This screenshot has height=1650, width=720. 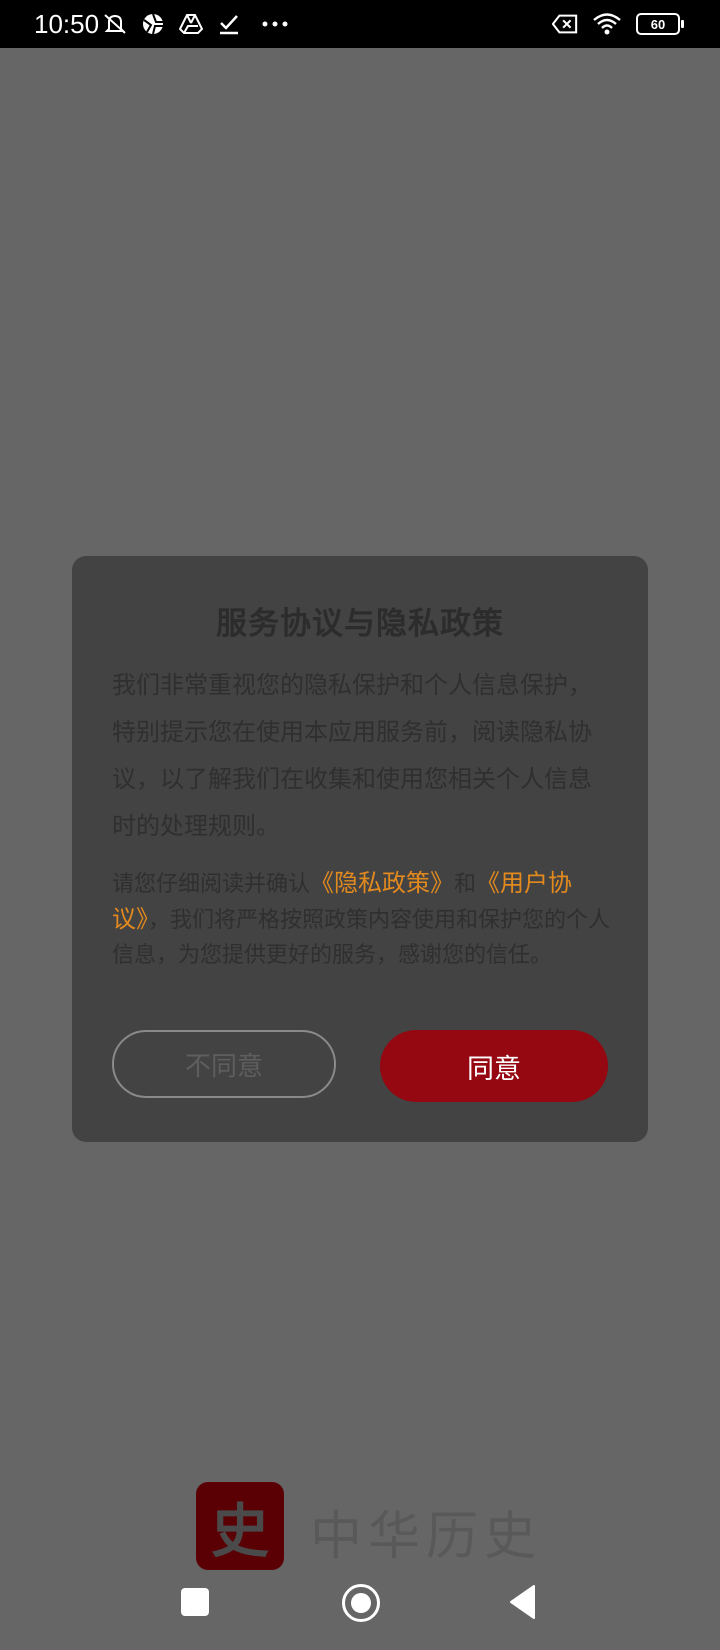 What do you see at coordinates (275, 24) in the screenshot?
I see `more-dots-icon` at bounding box center [275, 24].